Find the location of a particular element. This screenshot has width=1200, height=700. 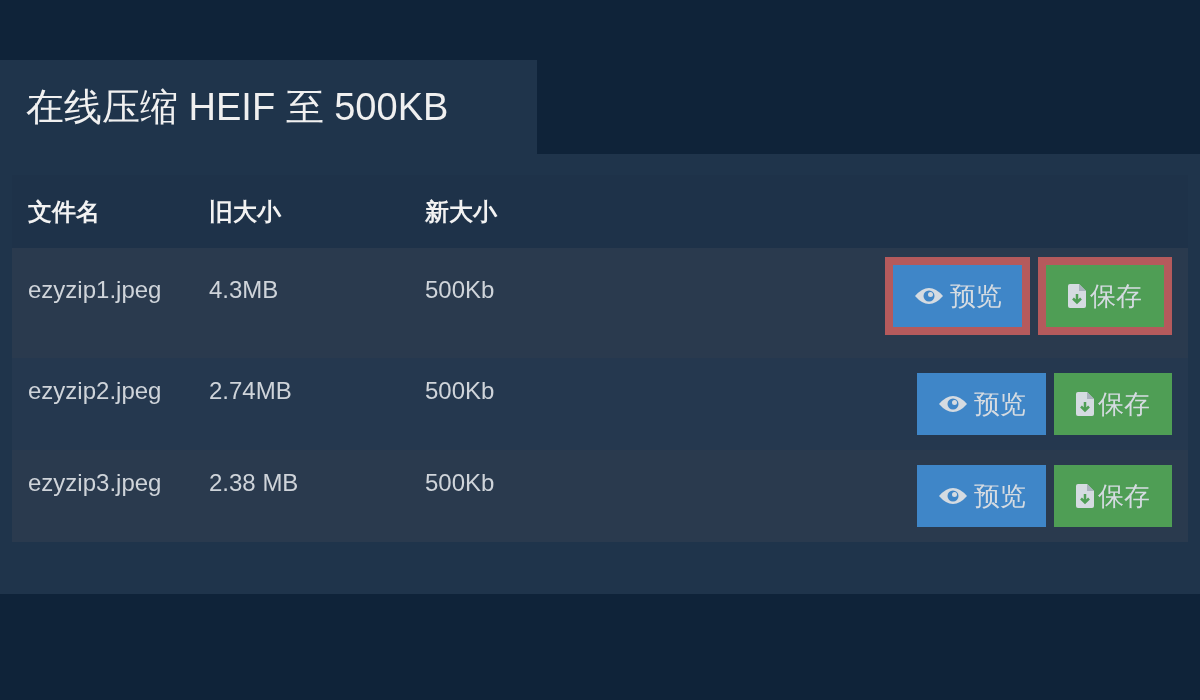

table-cell-text: ezyzip3.jpeg is located at coordinates (95, 483).